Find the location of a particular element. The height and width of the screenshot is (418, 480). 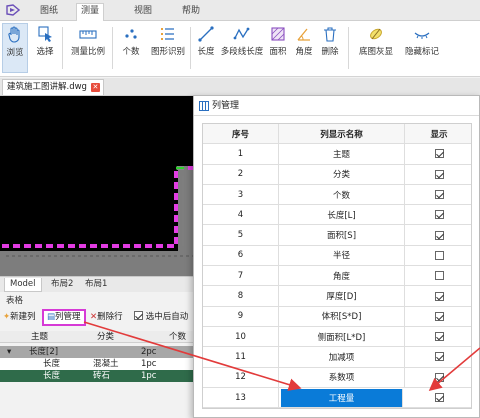

column-row: 5 面积[S] is located at coordinates (338, 235).